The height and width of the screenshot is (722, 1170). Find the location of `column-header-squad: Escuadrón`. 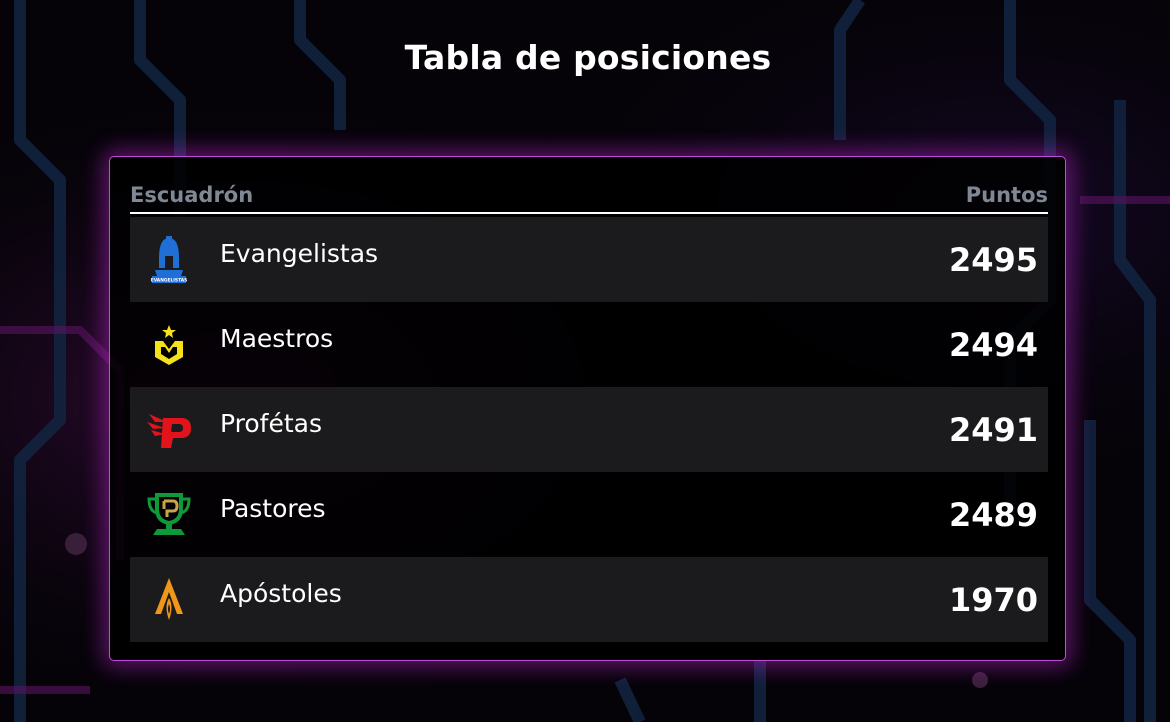

column-header-squad: Escuadrón is located at coordinates (192, 195).